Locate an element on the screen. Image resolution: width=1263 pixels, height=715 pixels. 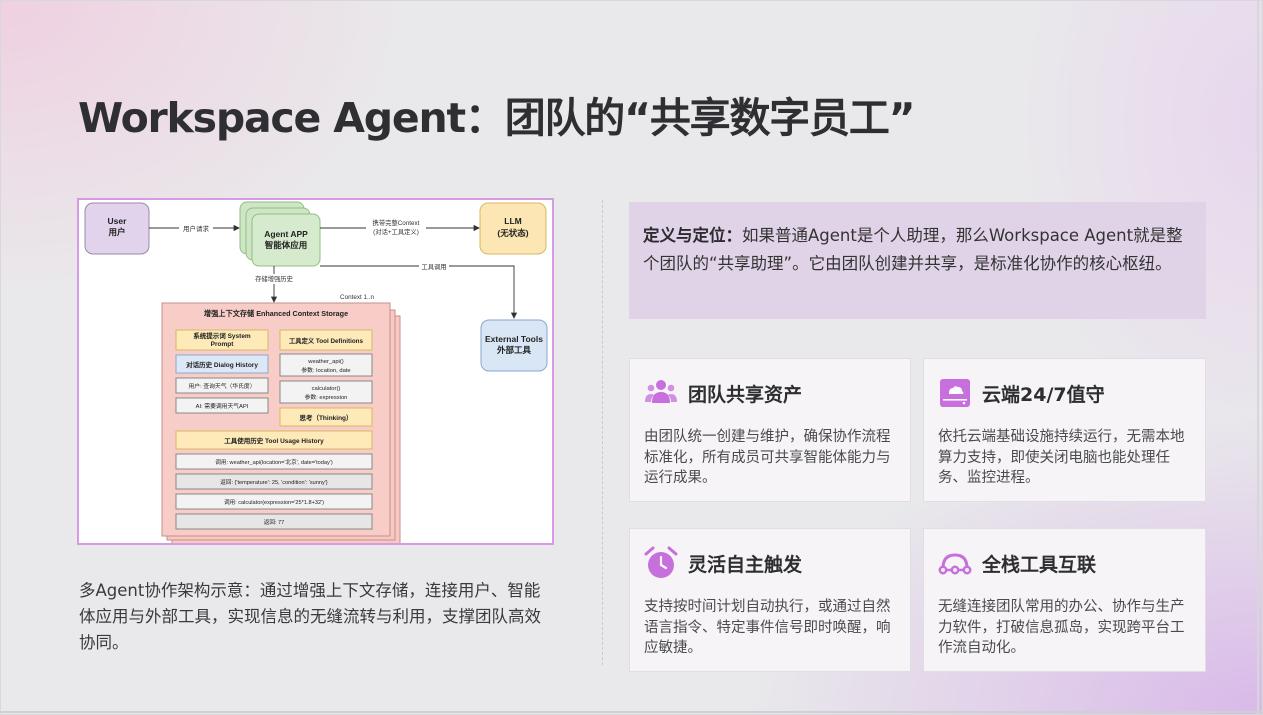
agent-app-label: Agent APP is located at coordinates (286, 234).